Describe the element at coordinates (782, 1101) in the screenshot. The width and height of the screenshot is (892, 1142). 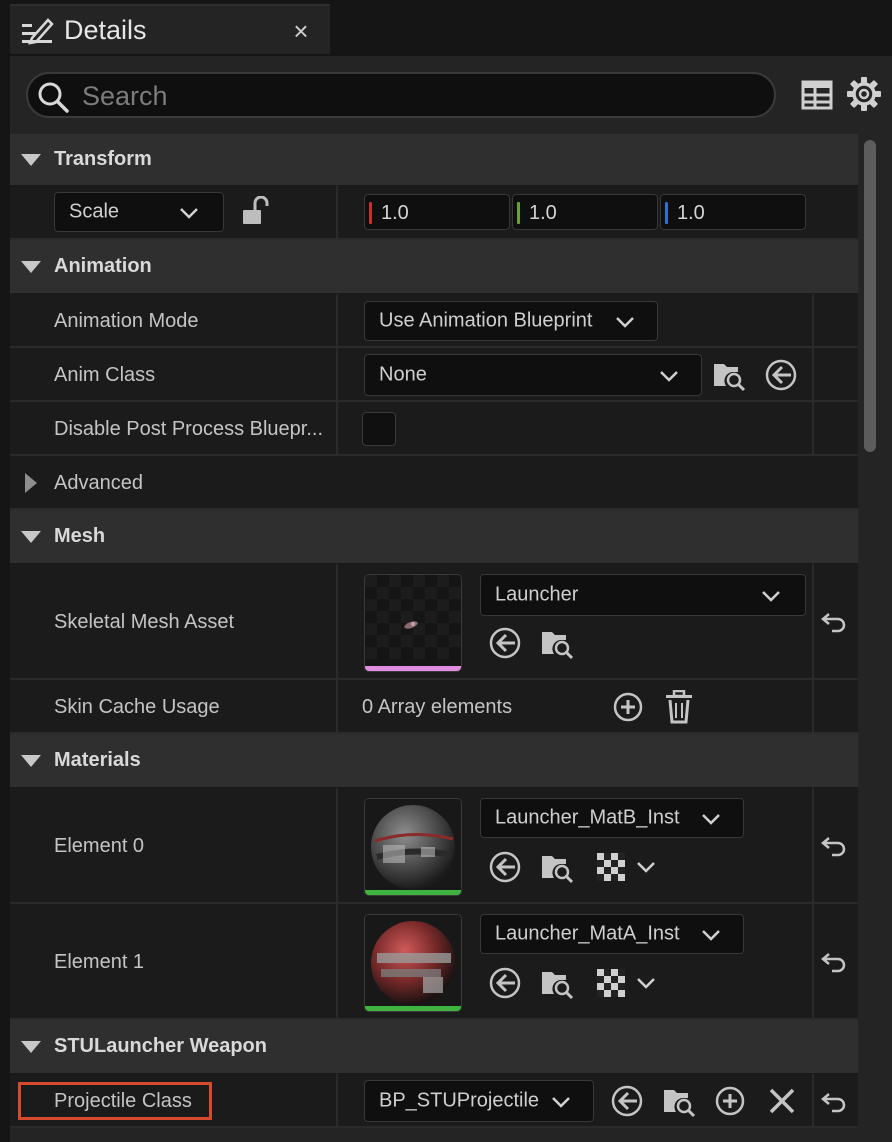
I see `clear-icon` at that location.